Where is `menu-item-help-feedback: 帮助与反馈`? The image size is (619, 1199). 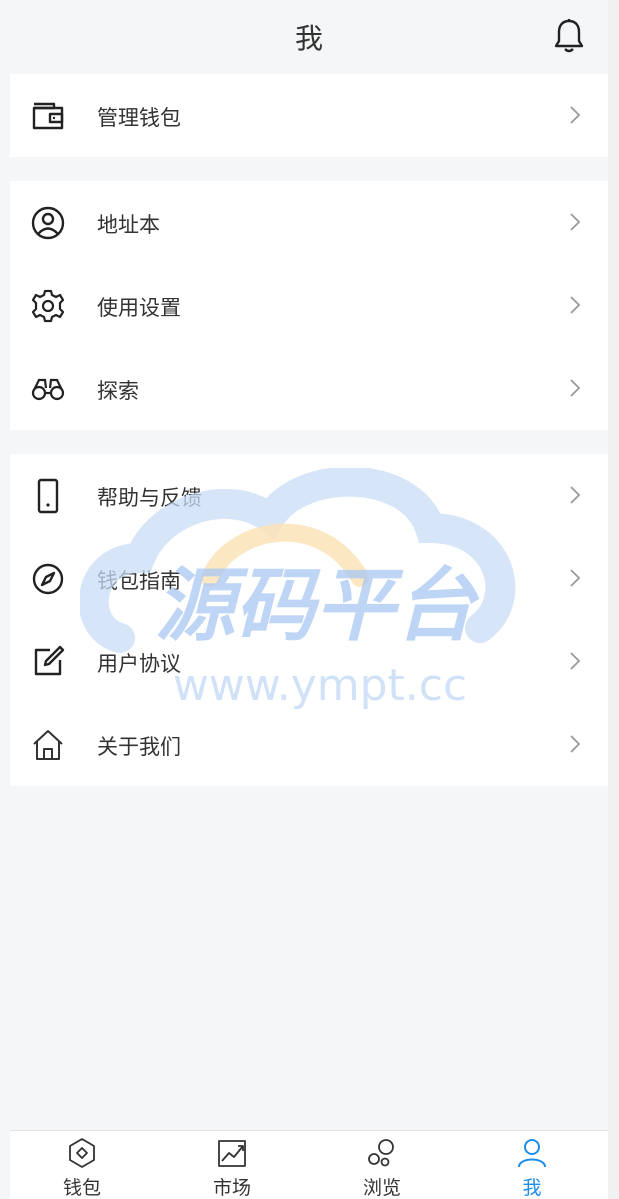 menu-item-help-feedback: 帮助与反馈 is located at coordinates (309, 495).